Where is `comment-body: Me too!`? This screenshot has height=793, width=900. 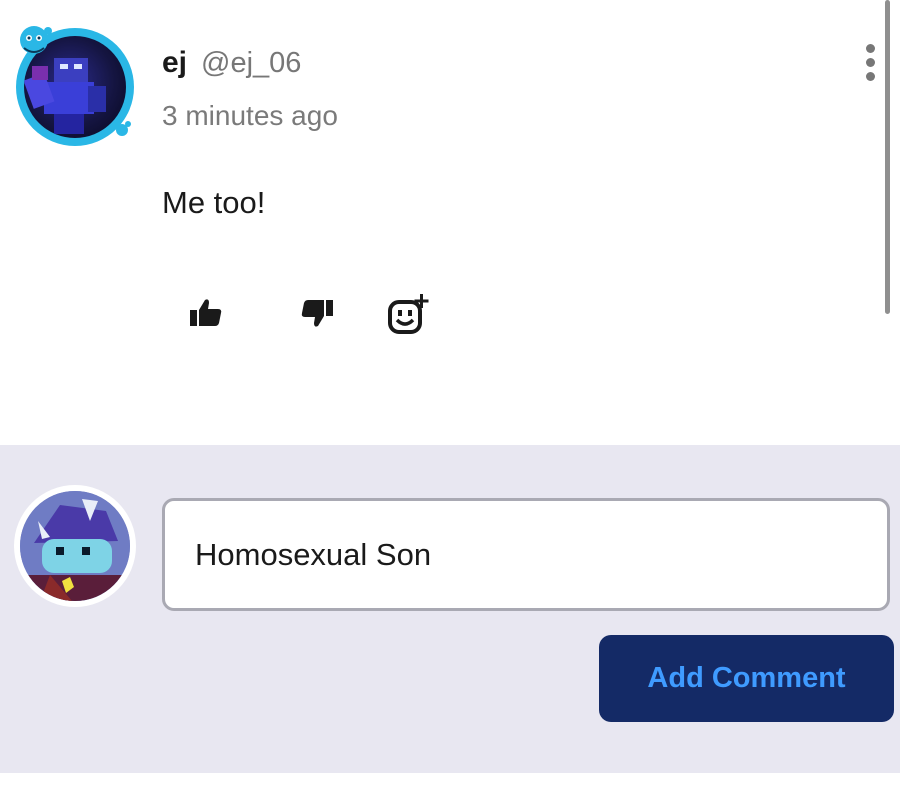
comment-body: Me too! is located at coordinates (214, 202).